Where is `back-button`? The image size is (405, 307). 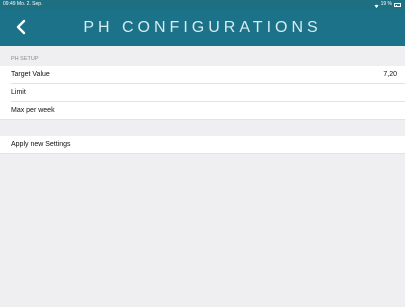 back-button is located at coordinates (22, 27).